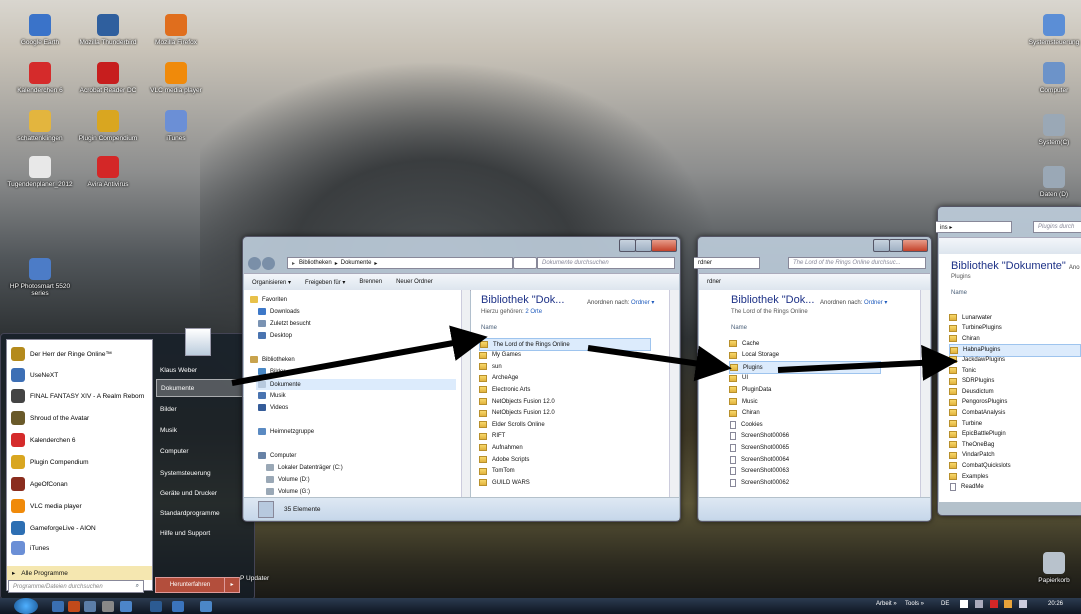  Describe the element at coordinates (964, 604) in the screenshot. I see `network-icon` at that location.